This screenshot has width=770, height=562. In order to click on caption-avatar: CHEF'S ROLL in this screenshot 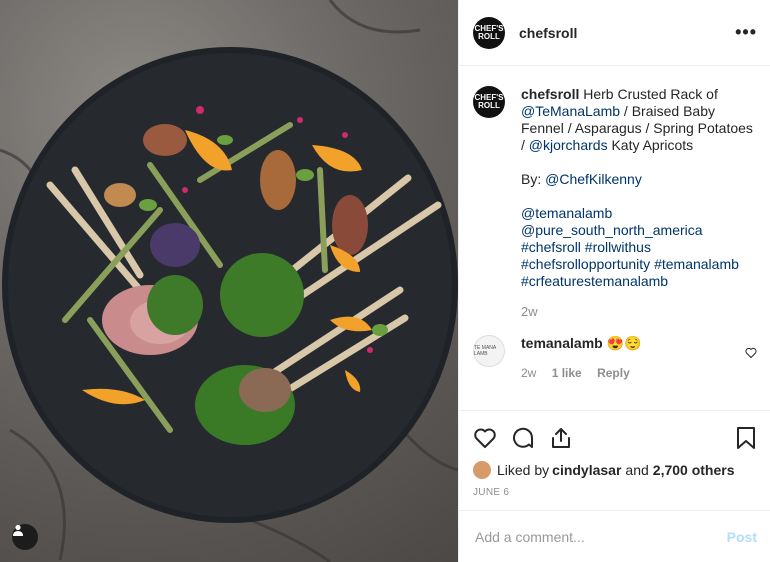, I will do `click(489, 102)`.